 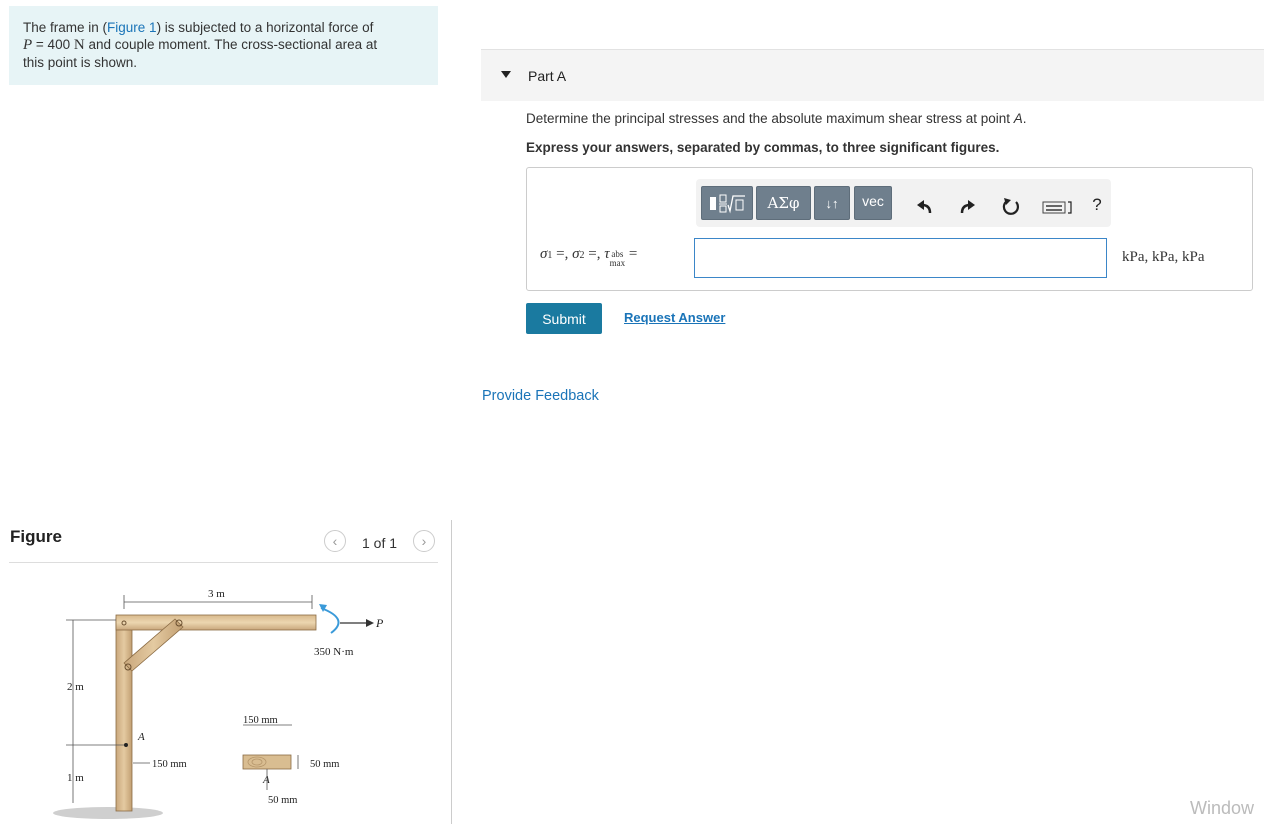 I want to click on help-button: ?, so click(x=1097, y=205).